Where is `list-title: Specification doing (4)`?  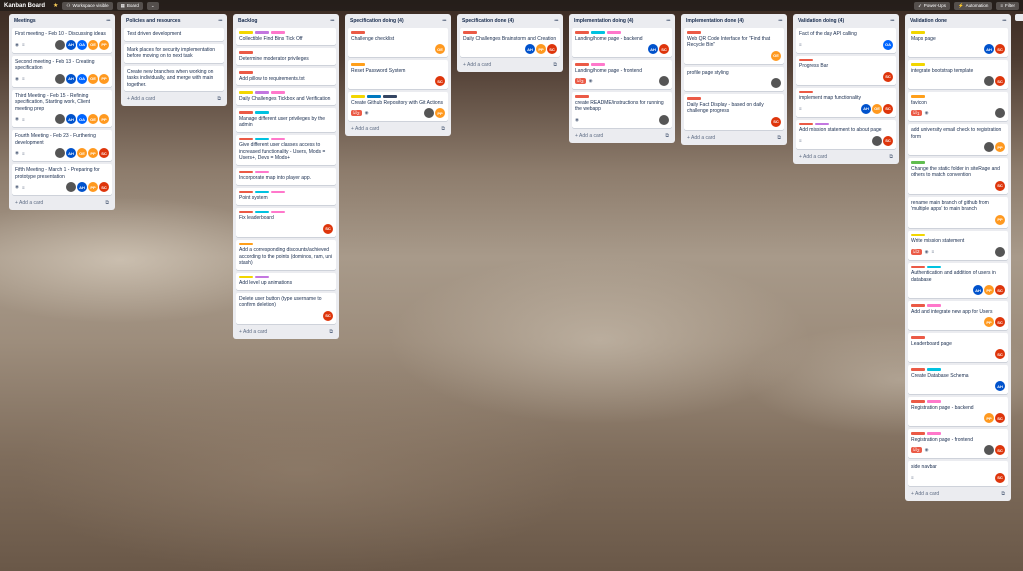
list-title: Specification doing (4) is located at coordinates (377, 21).